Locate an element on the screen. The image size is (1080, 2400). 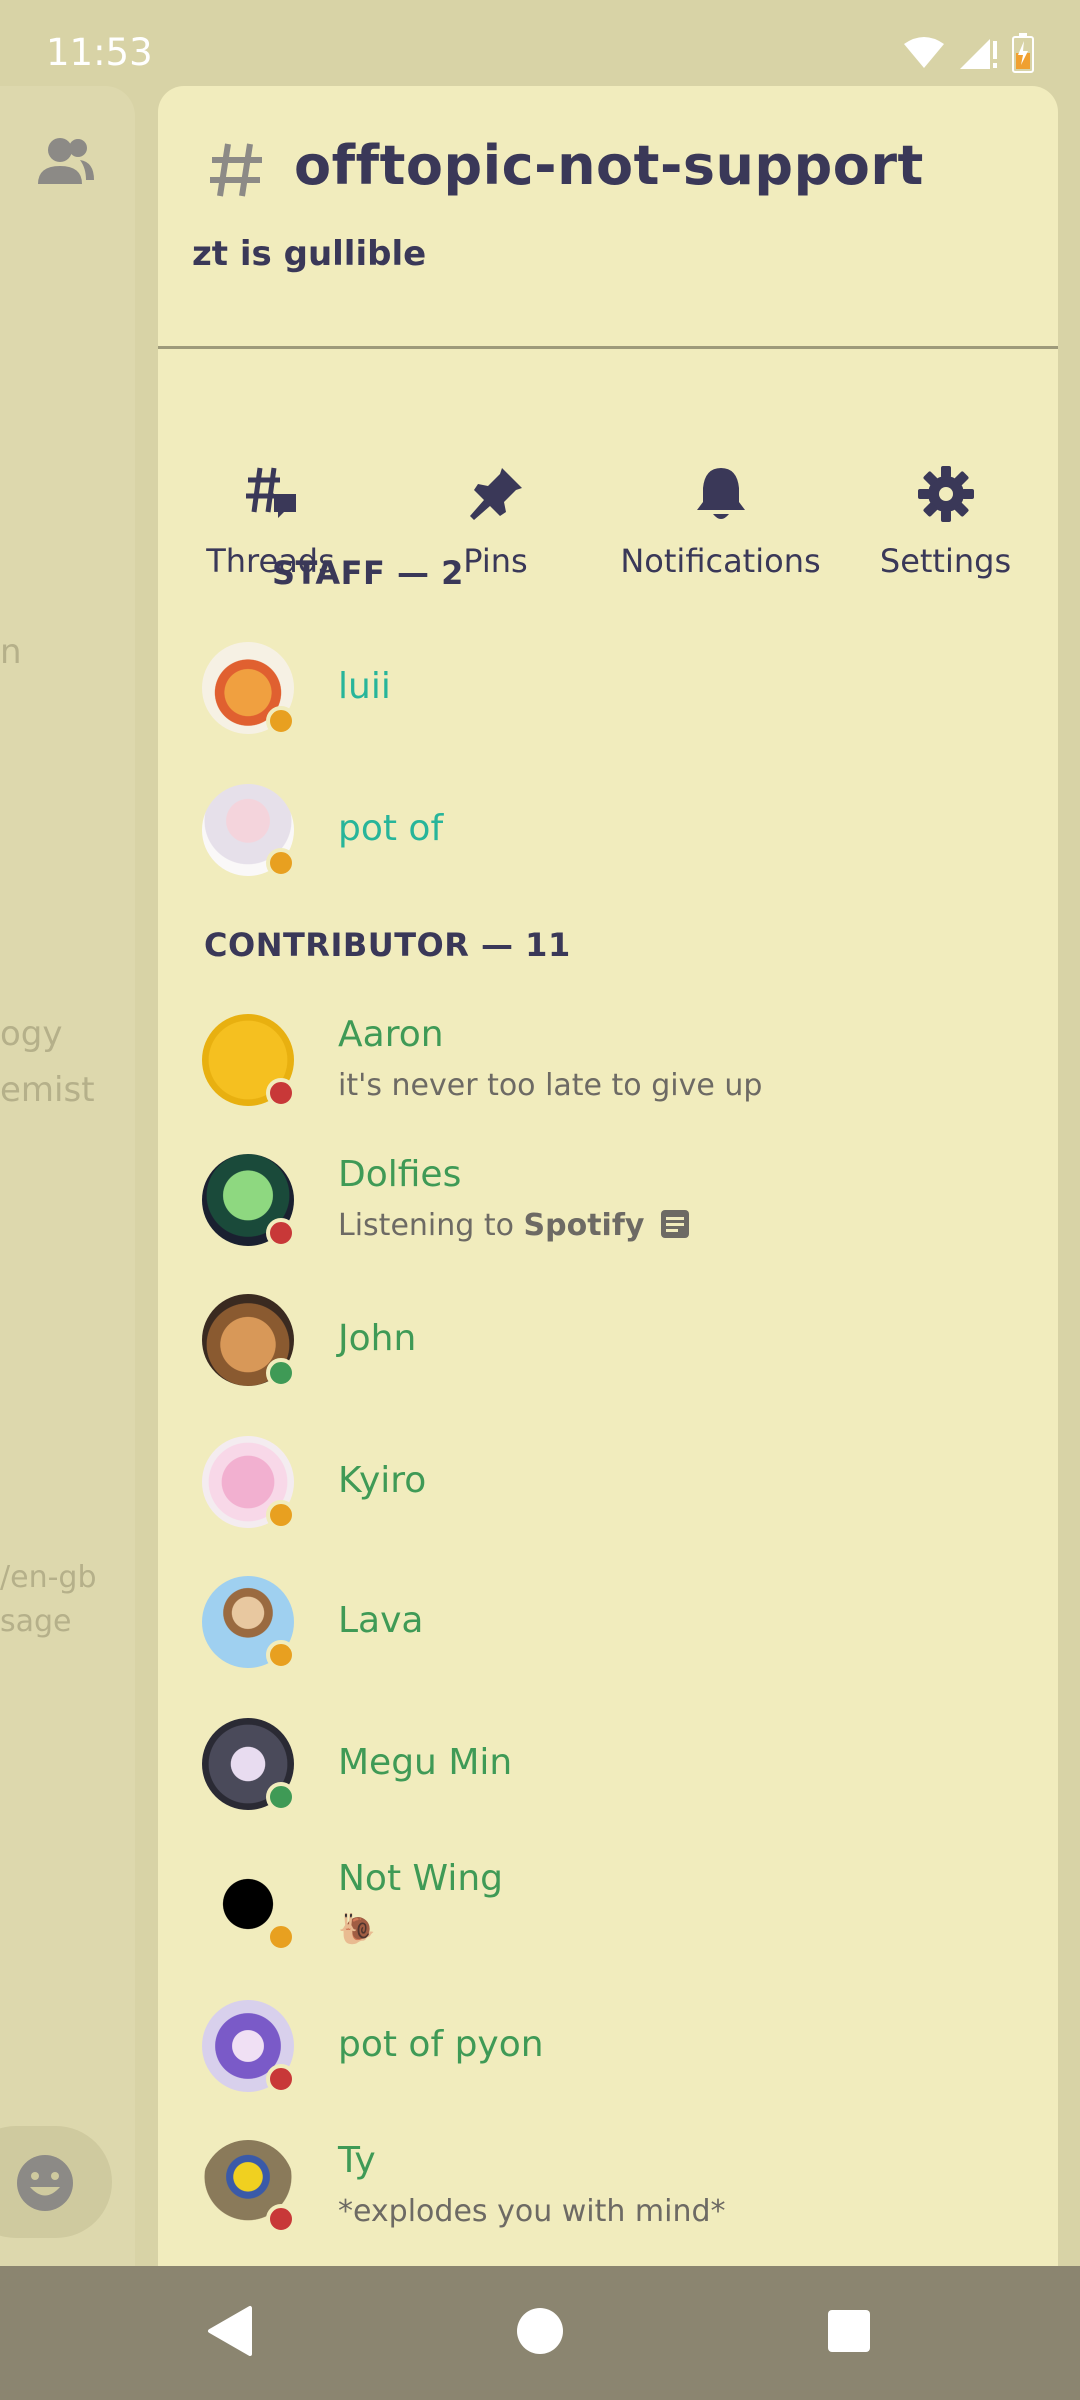
member-name: luii is located at coordinates (364, 686).